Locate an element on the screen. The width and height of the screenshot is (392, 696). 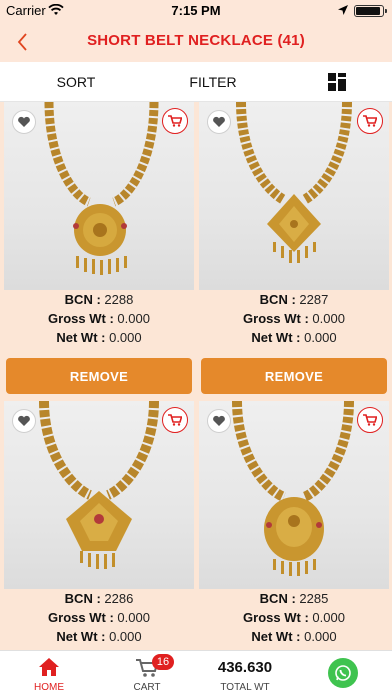
nav-bar: SHORT BELT NECKLACE (41) is located at coordinates (196, 42).